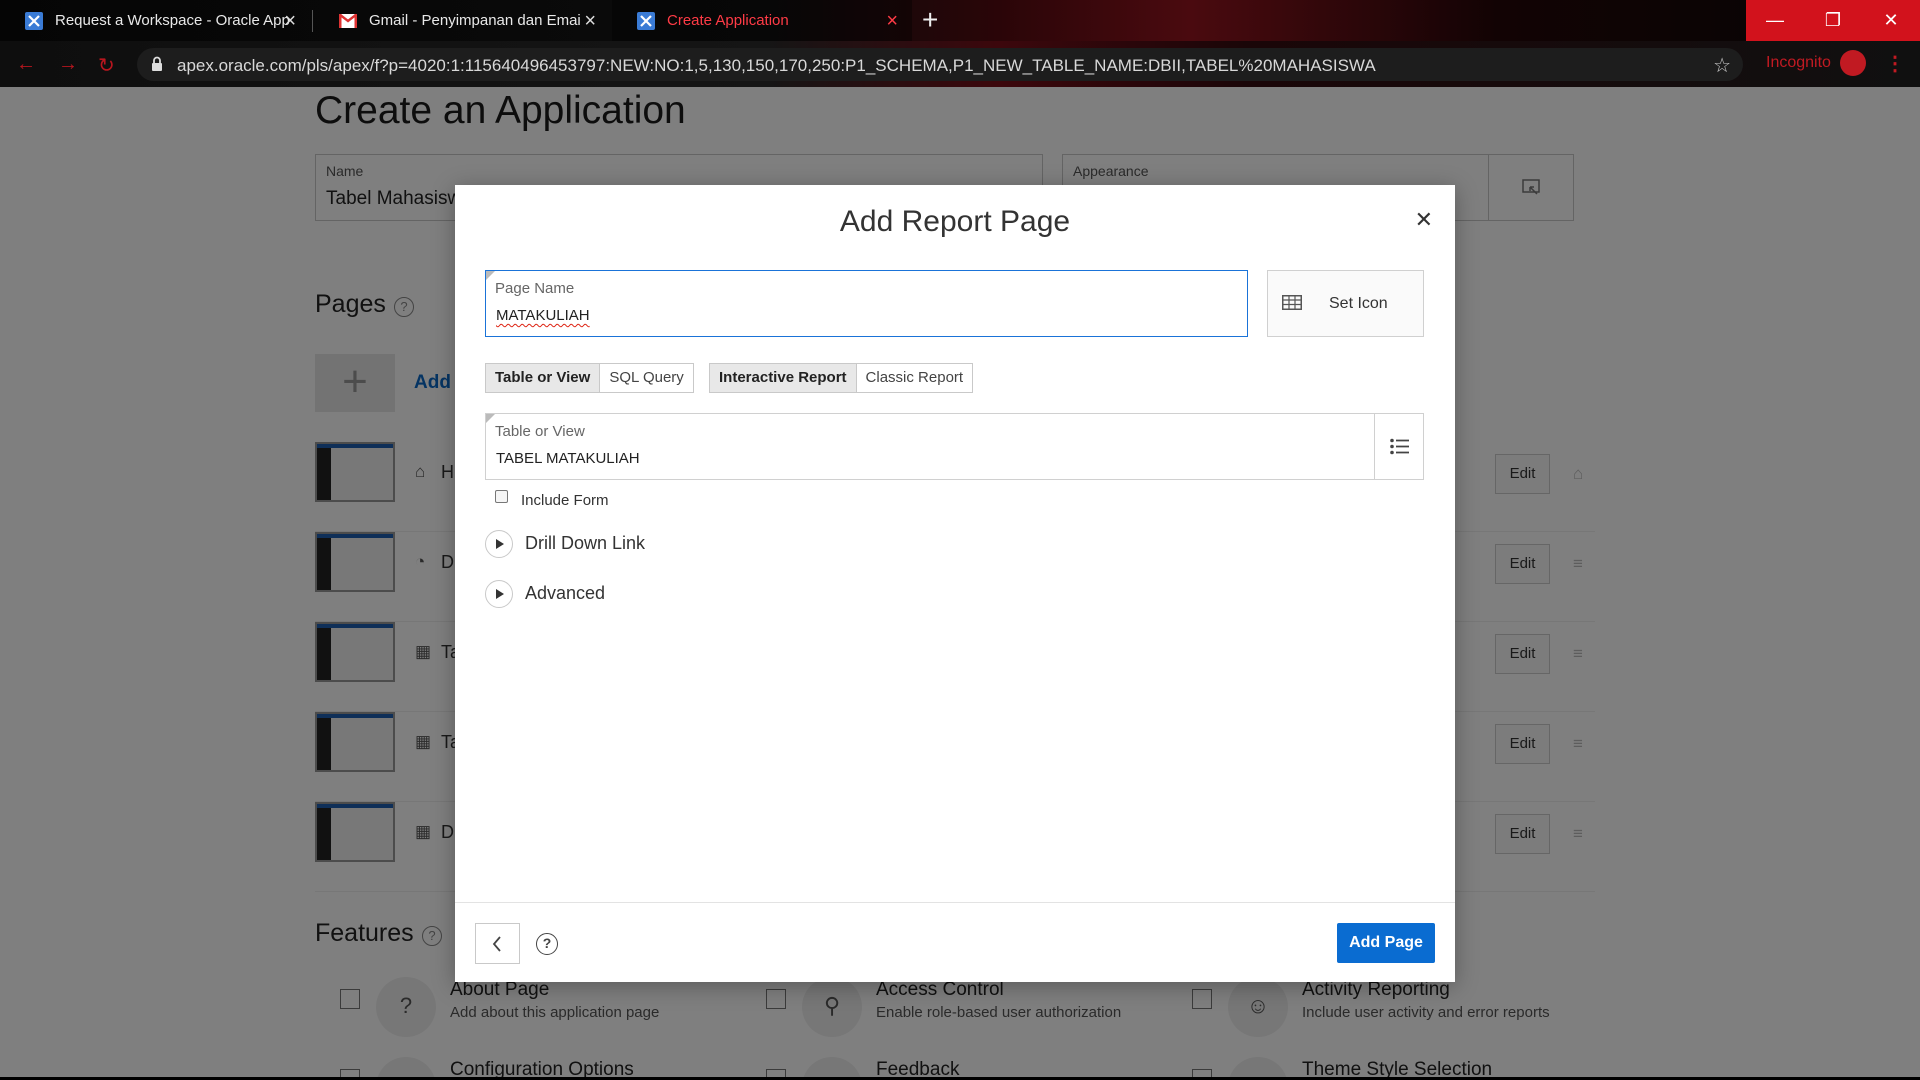 Image resolution: width=1920 pixels, height=1080 pixels. What do you see at coordinates (547, 944) in the screenshot?
I see `help-icon: ?` at bounding box center [547, 944].